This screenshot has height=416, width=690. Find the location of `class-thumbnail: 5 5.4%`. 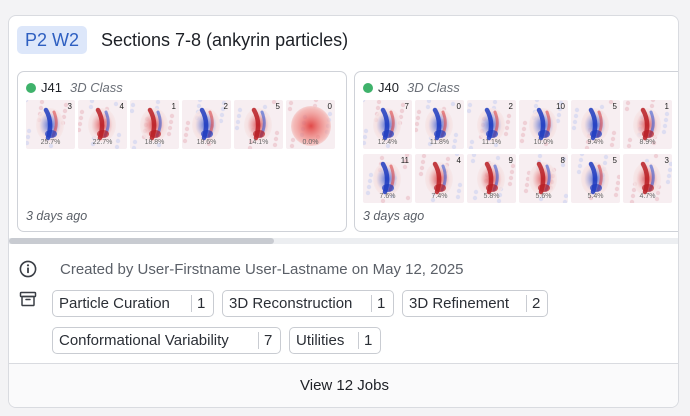

class-thumbnail: 5 5.4% is located at coordinates (595, 178).